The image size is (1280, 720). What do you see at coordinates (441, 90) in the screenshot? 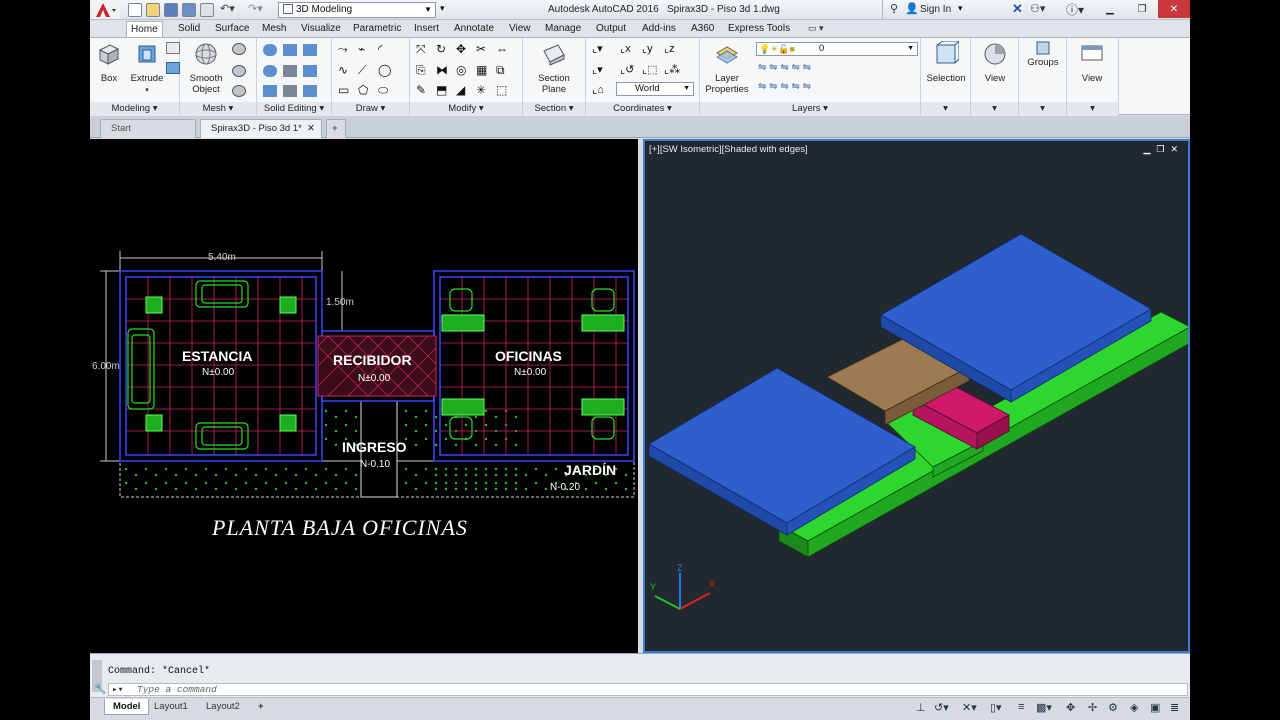
I see `align-icon: ⬒` at bounding box center [441, 90].